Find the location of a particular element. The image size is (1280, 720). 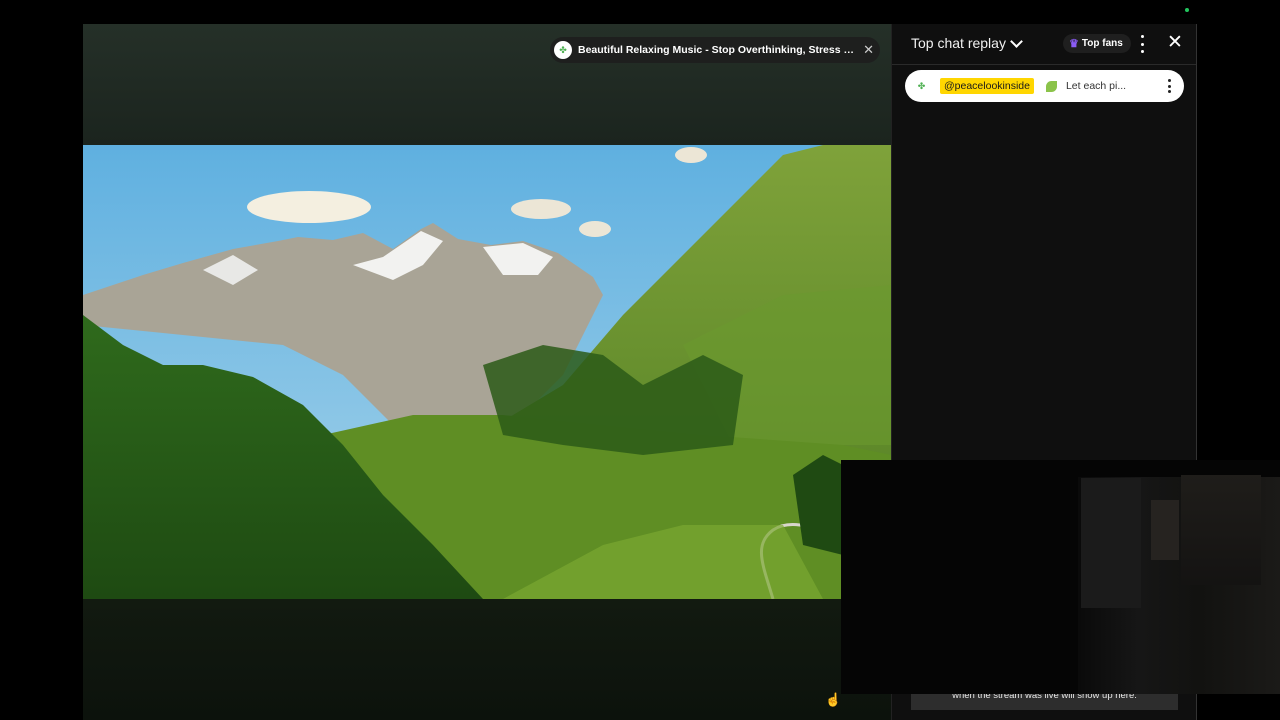

chat-mode-dropdown: Top chat replay is located at coordinates (967, 42).